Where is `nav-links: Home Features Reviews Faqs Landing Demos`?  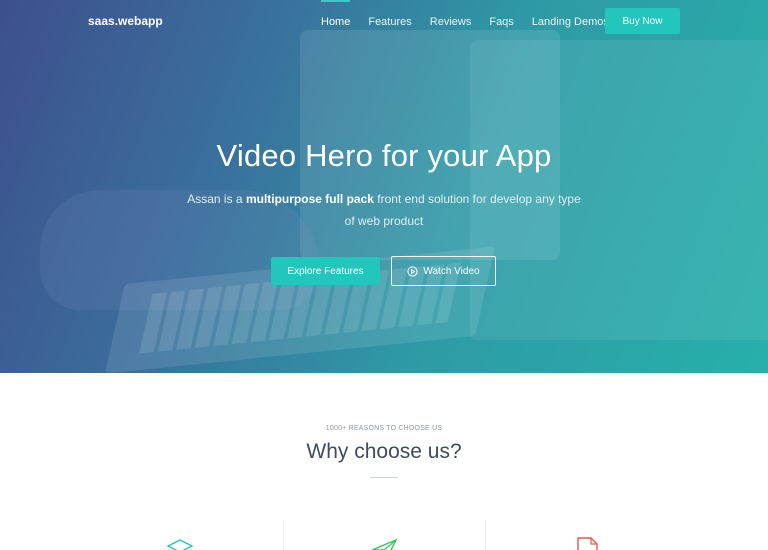
nav-links: Home Features Reviews Faqs Landing Demos is located at coordinates (470, 22).